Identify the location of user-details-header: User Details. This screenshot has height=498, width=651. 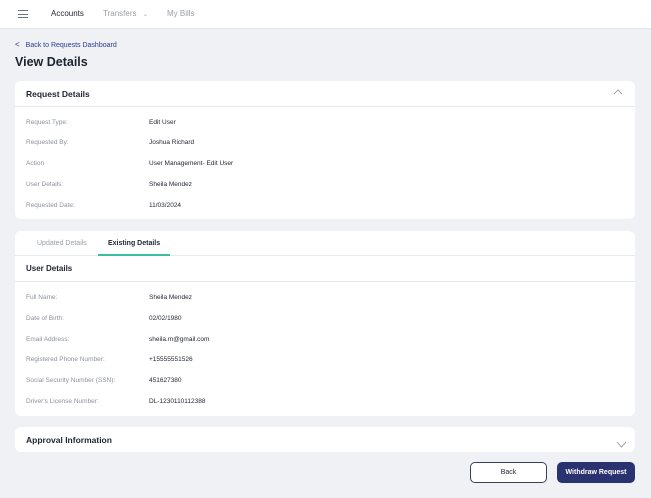
(325, 269).